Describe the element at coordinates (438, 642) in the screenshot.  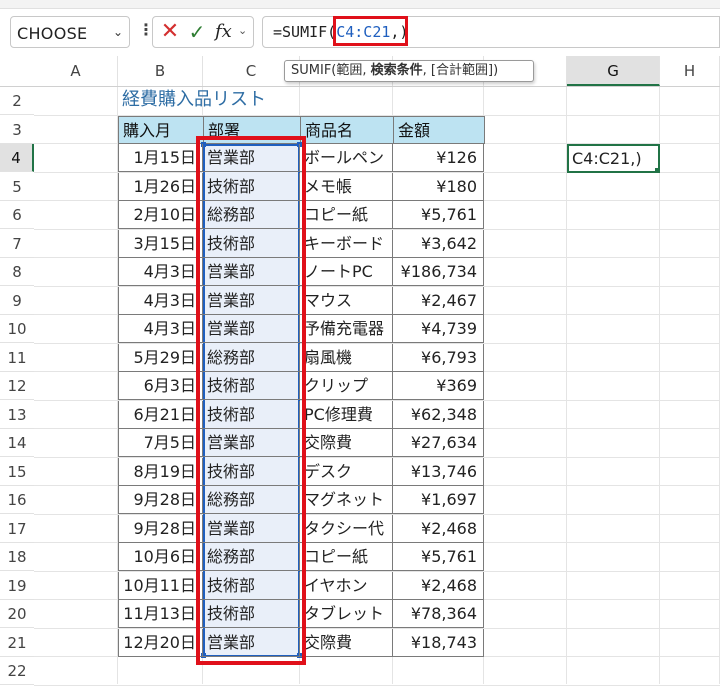
I see `table-cell: ¥18,743` at that location.